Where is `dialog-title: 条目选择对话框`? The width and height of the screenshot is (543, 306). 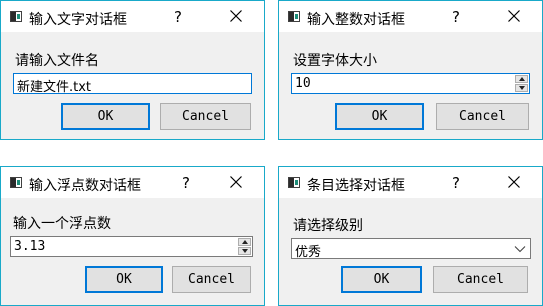 dialog-title: 条目选择对话框 is located at coordinates (356, 186).